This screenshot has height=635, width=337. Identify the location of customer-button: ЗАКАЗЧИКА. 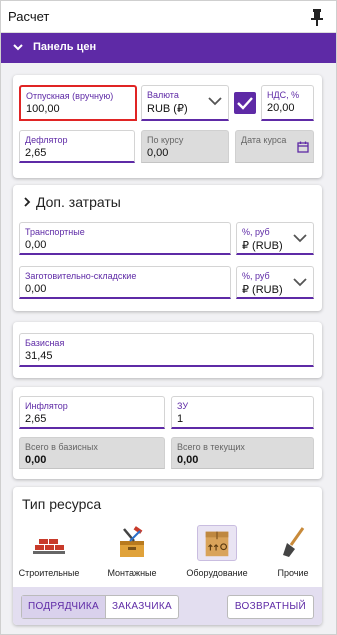
(142, 607).